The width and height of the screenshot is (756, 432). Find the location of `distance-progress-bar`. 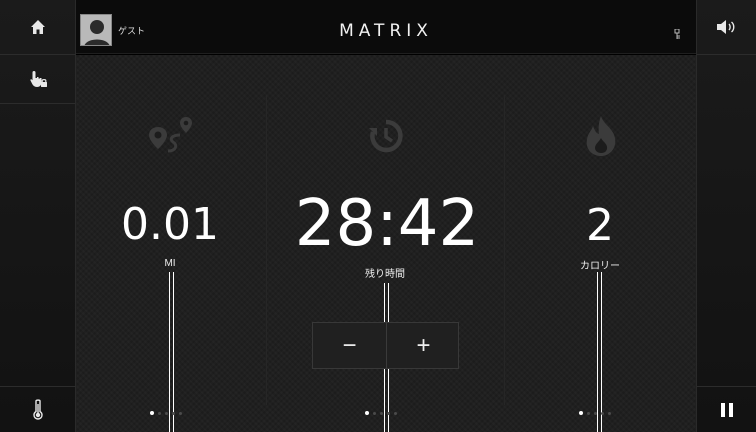

distance-progress-bar is located at coordinates (171, 352).